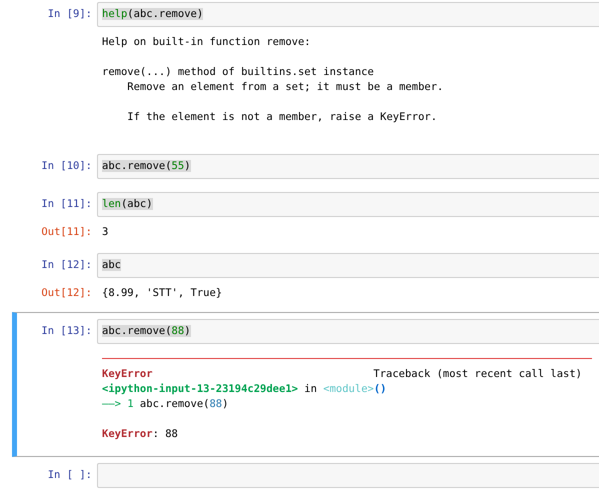 The height and width of the screenshot is (493, 599). I want to click on output-prompt: Out[12]:, so click(66, 293).